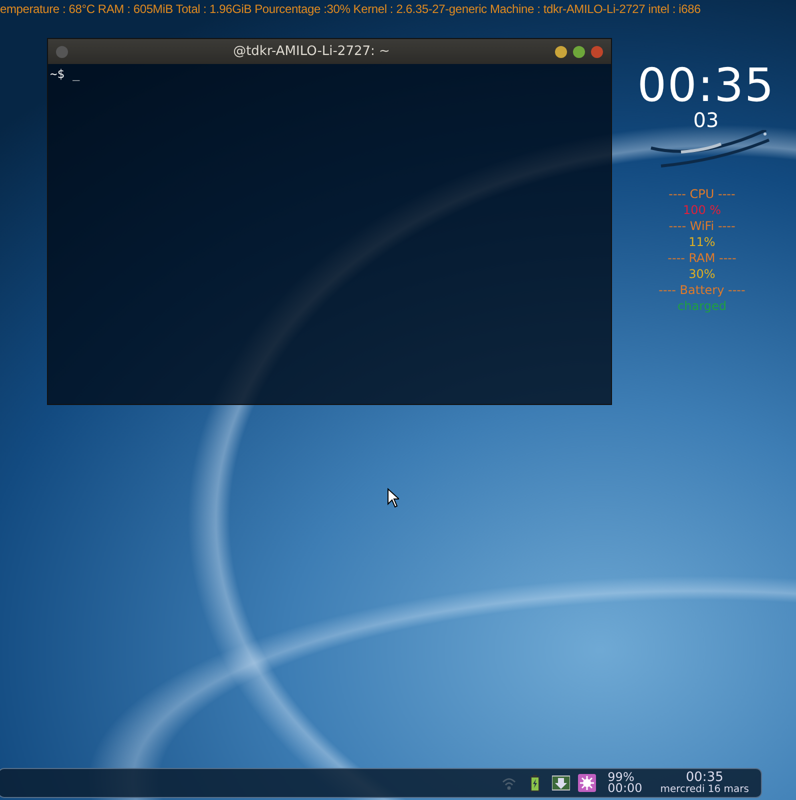  What do you see at coordinates (76, 74) in the screenshot?
I see `text-cursor: _` at bounding box center [76, 74].